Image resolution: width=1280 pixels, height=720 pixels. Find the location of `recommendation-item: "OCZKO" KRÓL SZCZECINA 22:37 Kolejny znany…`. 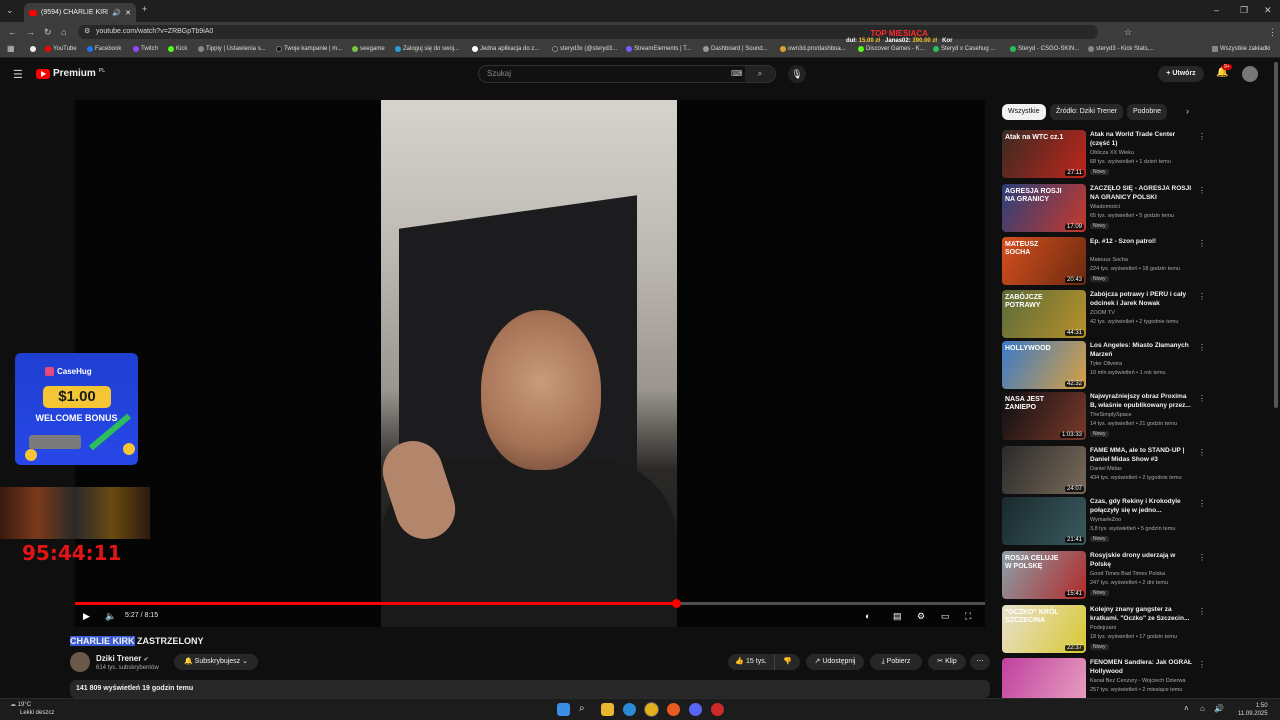

recommendation-item: "OCZKO" KRÓL SZCZECINA 22:37 Kolejny znany… is located at coordinates (1104, 630).